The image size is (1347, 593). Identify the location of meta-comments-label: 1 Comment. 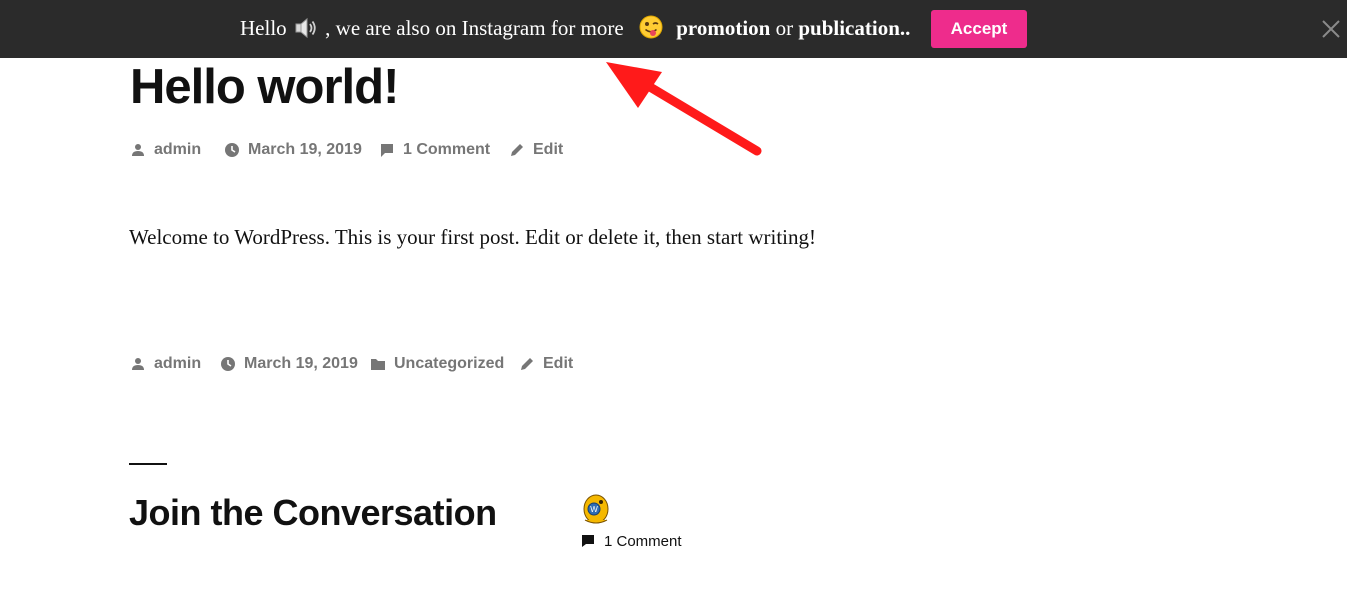
(447, 149).